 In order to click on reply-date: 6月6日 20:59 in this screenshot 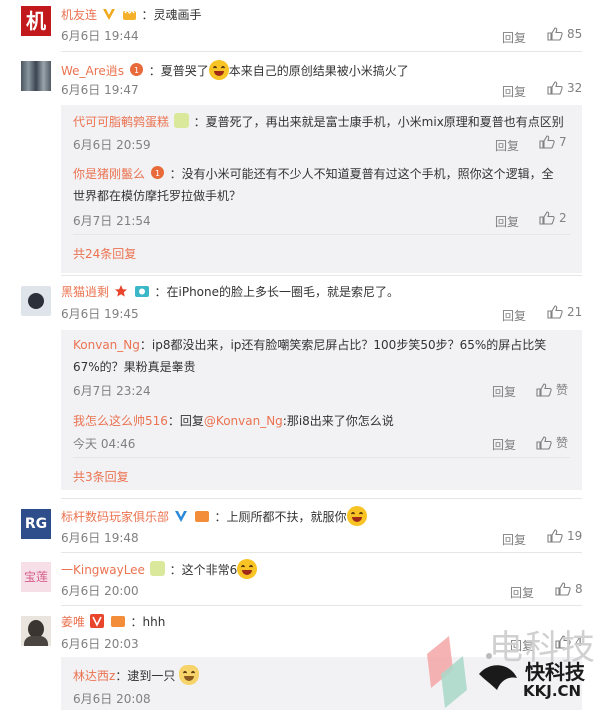, I will do `click(112, 145)`.